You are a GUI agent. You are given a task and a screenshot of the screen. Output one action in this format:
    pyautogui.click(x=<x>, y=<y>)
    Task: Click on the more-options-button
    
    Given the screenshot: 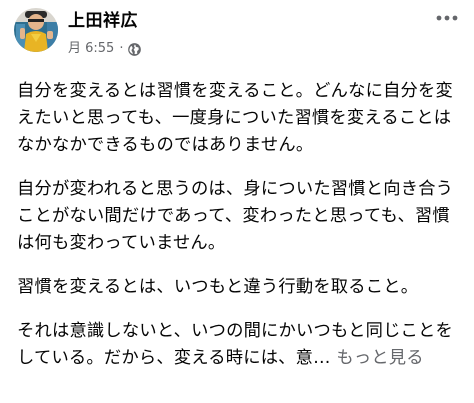 What is the action you would take?
    pyautogui.click(x=447, y=18)
    